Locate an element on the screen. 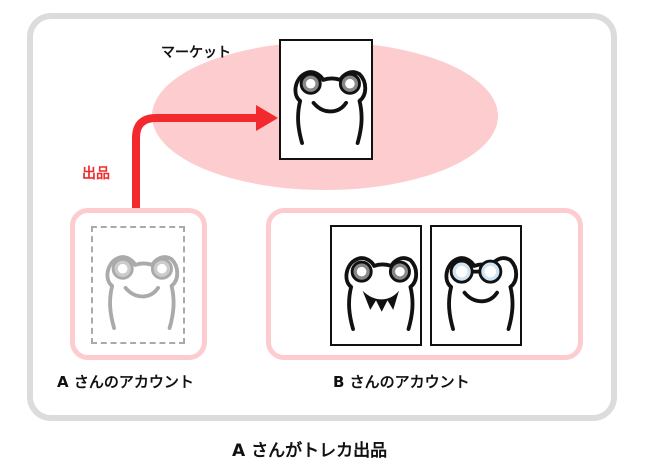 This screenshot has height=472, width=653. market-label: マーケット is located at coordinates (196, 53).